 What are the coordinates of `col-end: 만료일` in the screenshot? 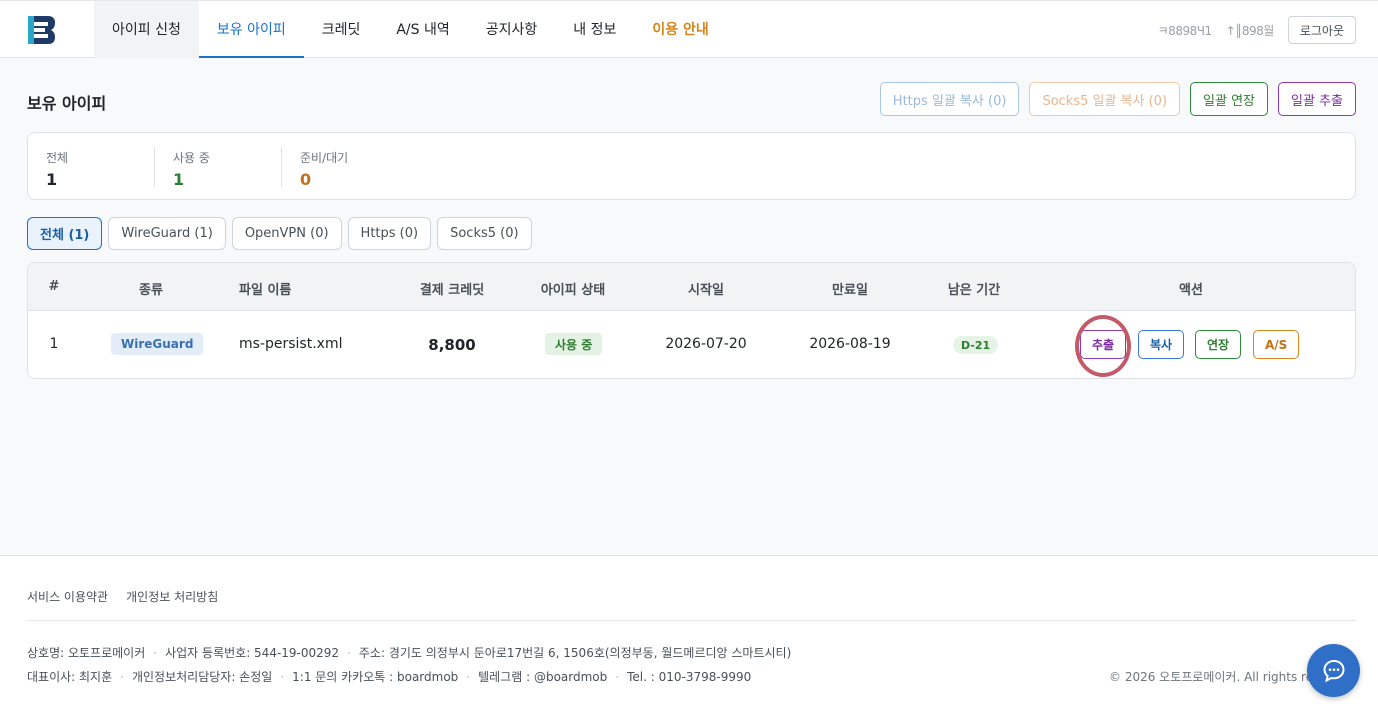 It's located at (850, 290).